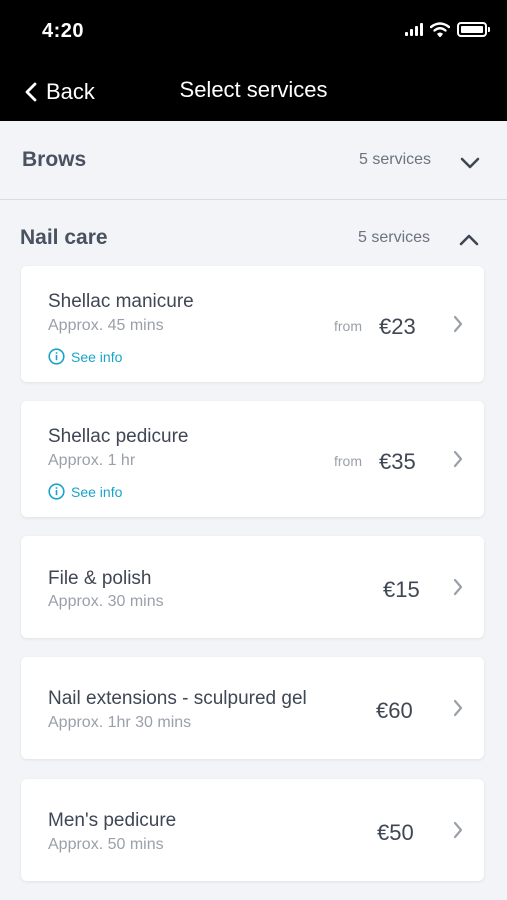  Describe the element at coordinates (397, 326) in the screenshot. I see `service-price: €23` at that location.